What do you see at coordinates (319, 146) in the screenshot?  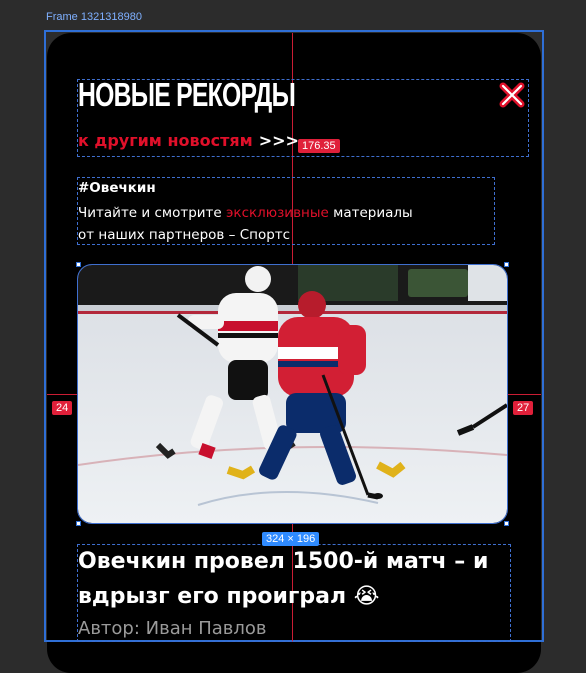 I see `top-gap-badge: 176.35` at bounding box center [319, 146].